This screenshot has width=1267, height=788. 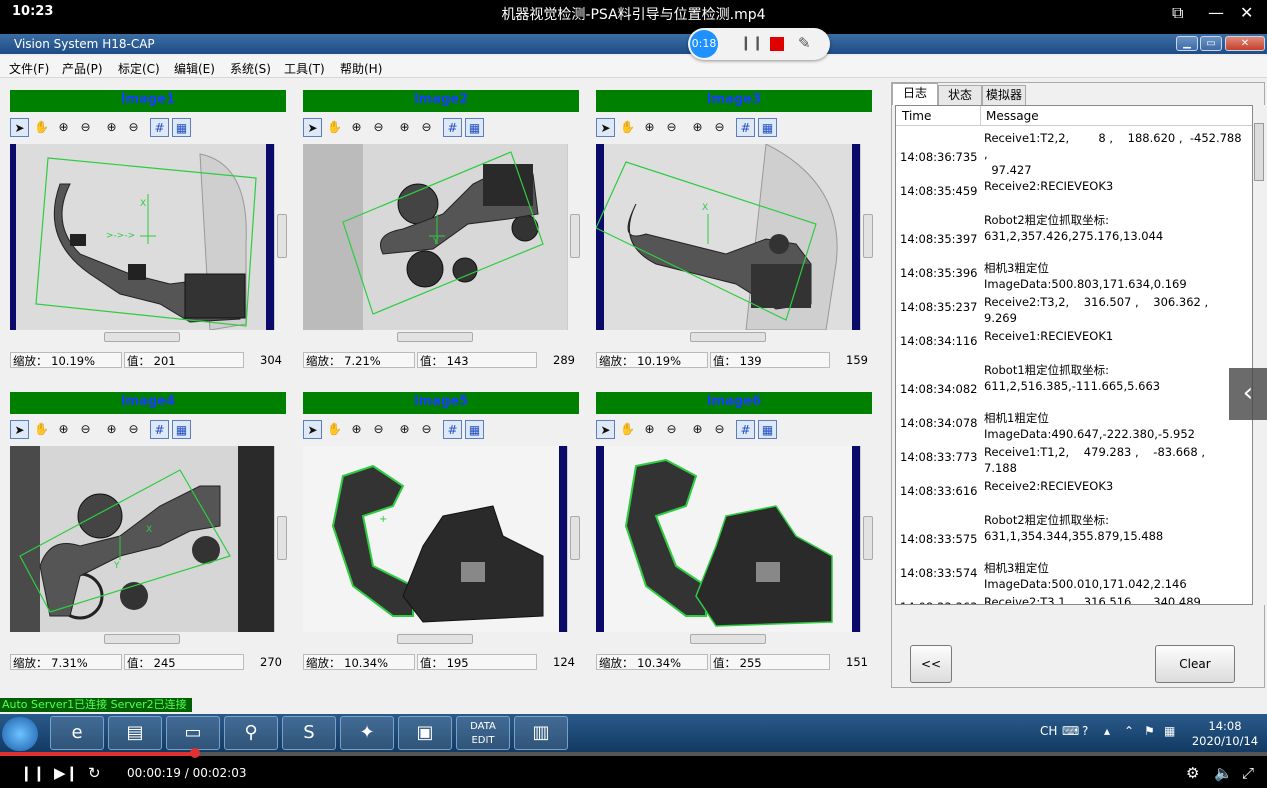 What do you see at coordinates (728, 539) in the screenshot?
I see `camera-image` at bounding box center [728, 539].